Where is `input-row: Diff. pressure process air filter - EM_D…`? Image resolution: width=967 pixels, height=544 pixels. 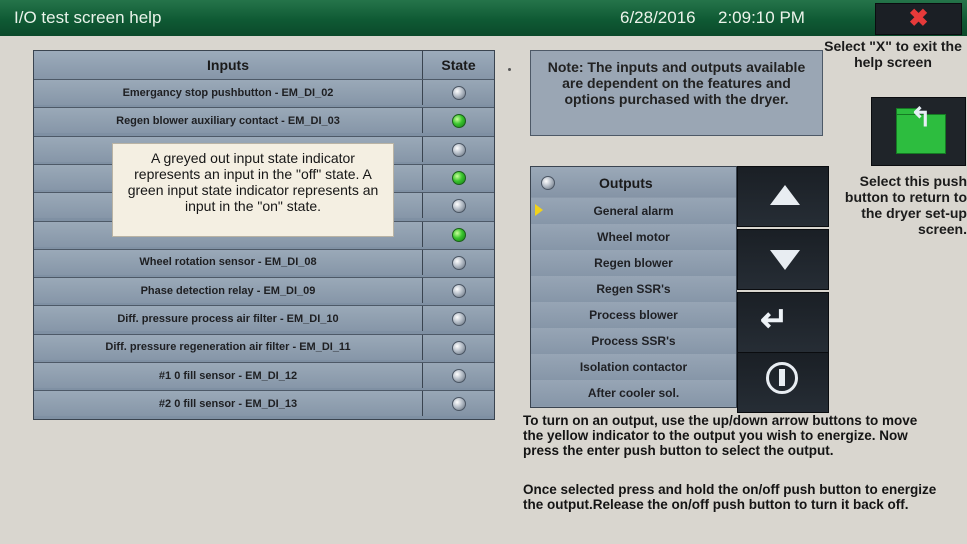
input-row: Diff. pressure process air filter - EM_D… is located at coordinates (264, 318).